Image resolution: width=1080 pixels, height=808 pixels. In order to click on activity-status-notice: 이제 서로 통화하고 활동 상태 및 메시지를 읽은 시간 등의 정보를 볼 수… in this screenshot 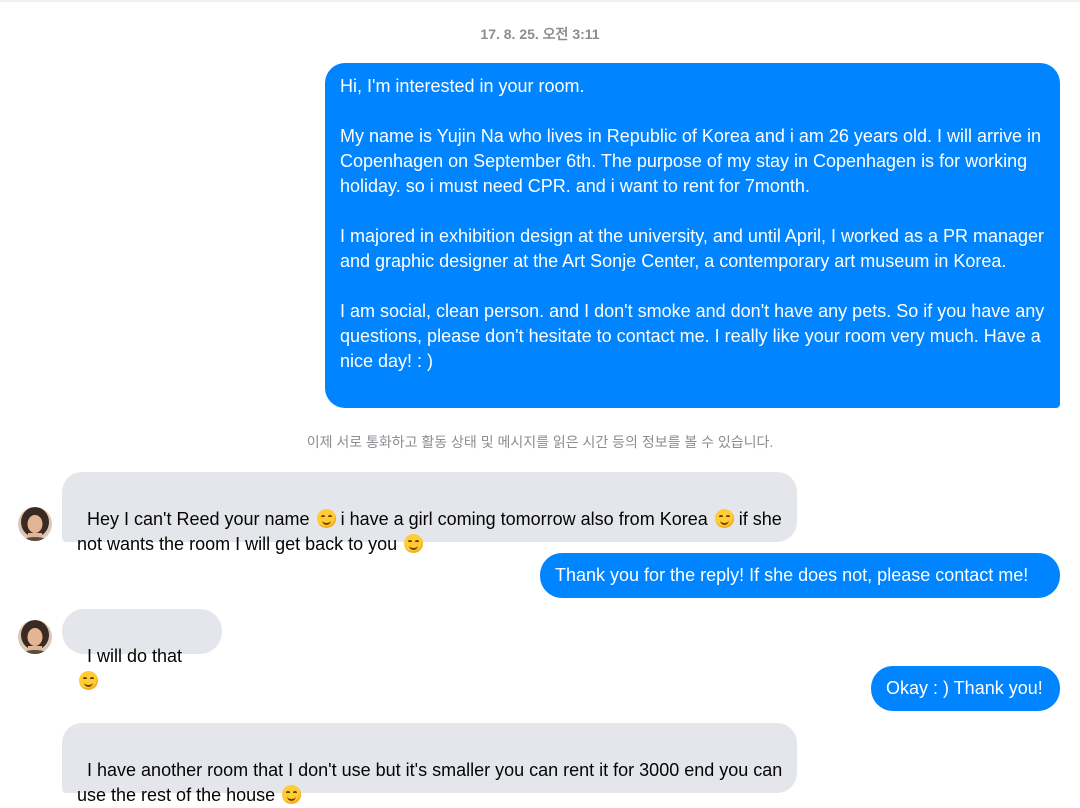, I will do `click(540, 442)`.